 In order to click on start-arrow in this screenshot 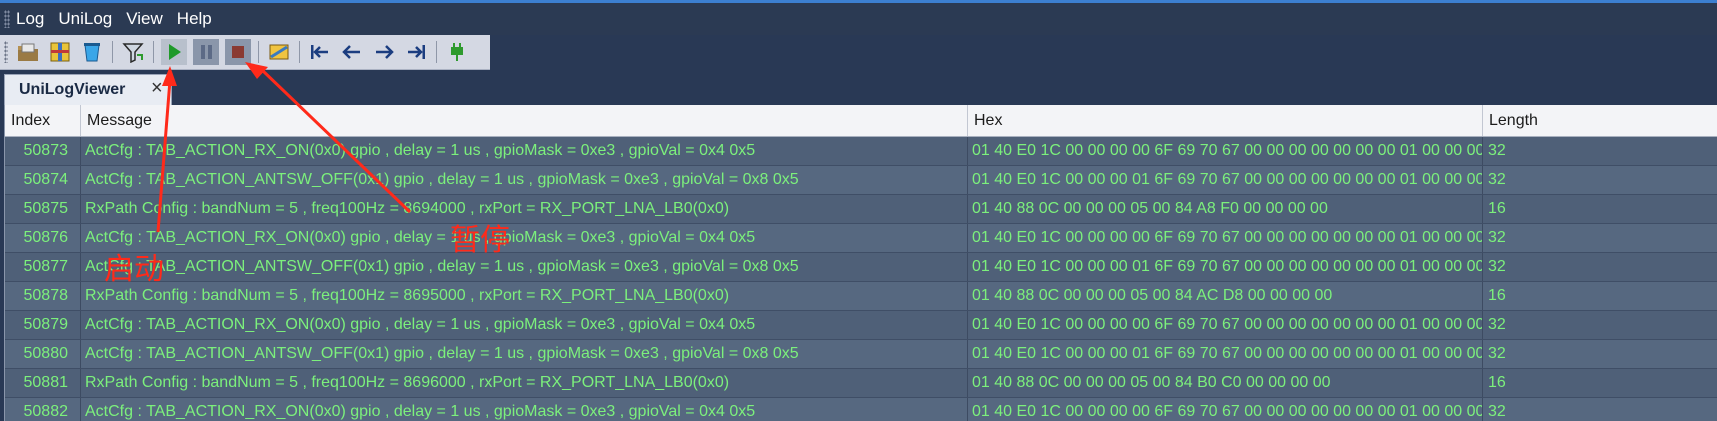, I will do `click(166, 149)`.